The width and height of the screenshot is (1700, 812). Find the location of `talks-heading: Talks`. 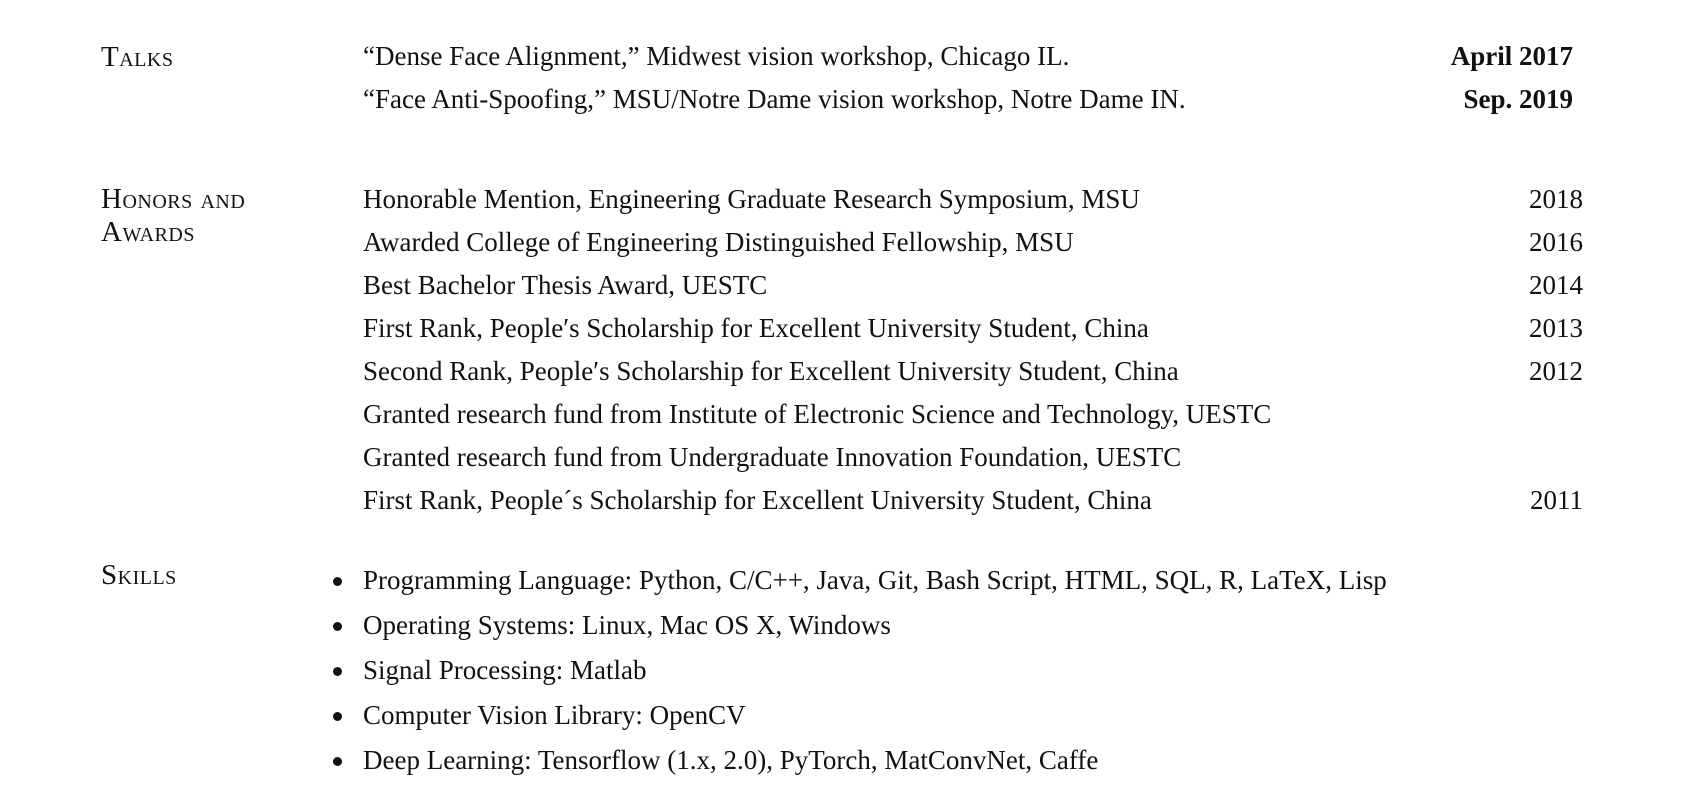

talks-heading: Talks is located at coordinates (137, 57).